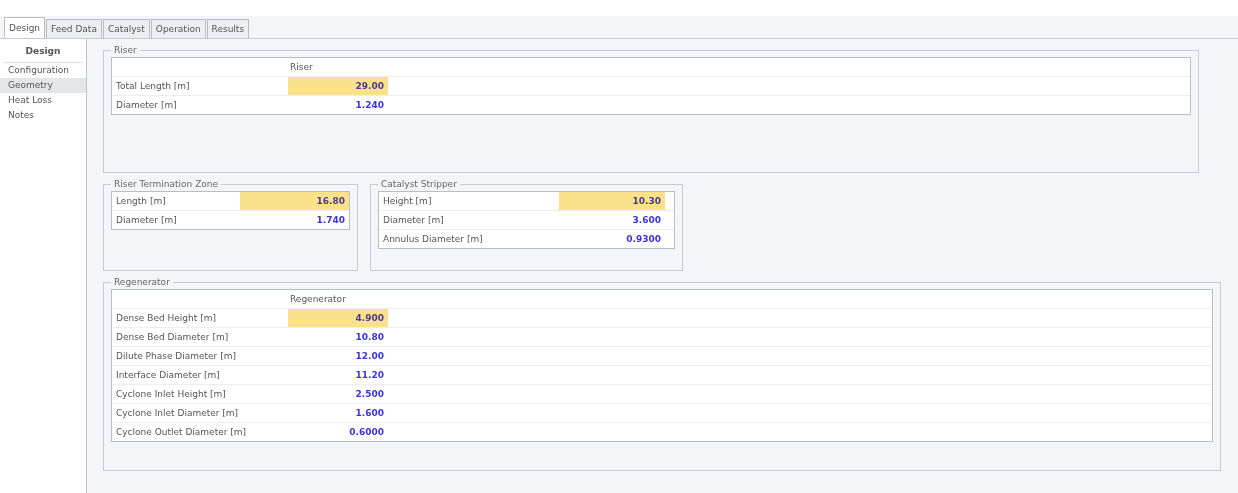 This screenshot has width=1238, height=493. Describe the element at coordinates (338, 105) in the screenshot. I see `value-field: 1.240` at that location.